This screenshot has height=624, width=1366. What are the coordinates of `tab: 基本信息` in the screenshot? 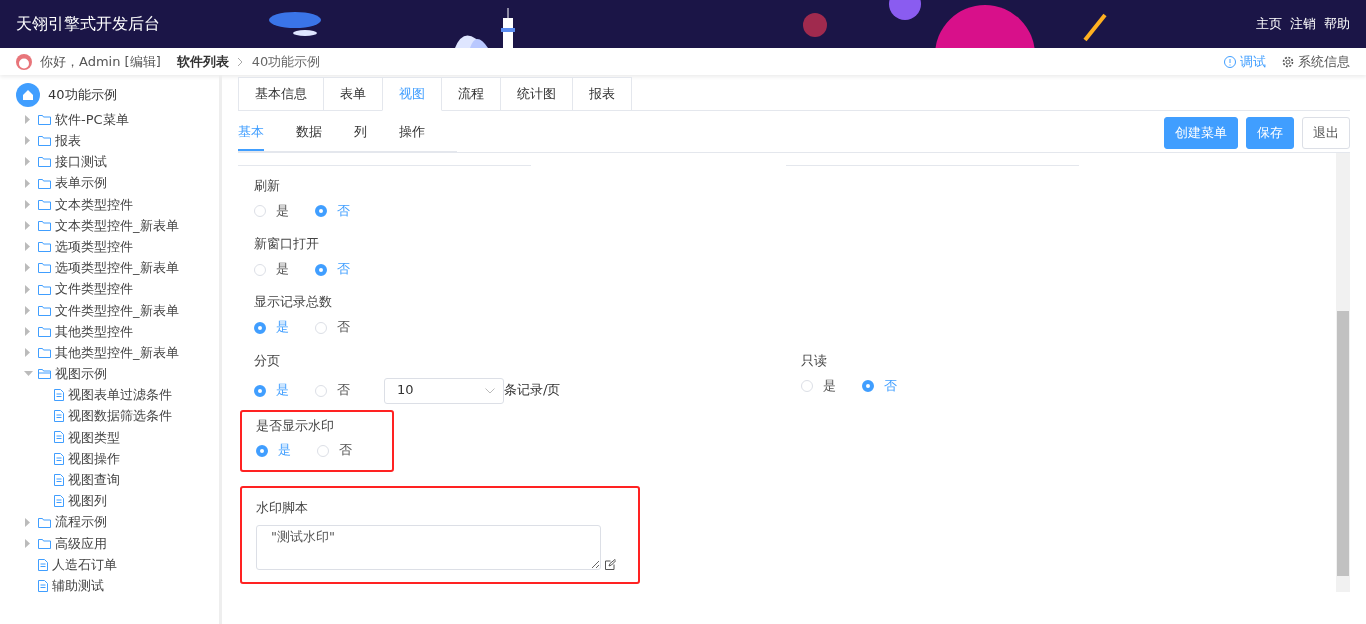 It's located at (281, 93).